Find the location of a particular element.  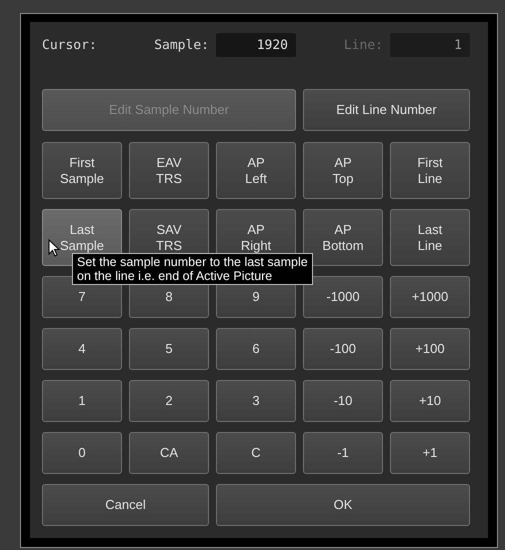

keypad-key: +1 is located at coordinates (430, 453).